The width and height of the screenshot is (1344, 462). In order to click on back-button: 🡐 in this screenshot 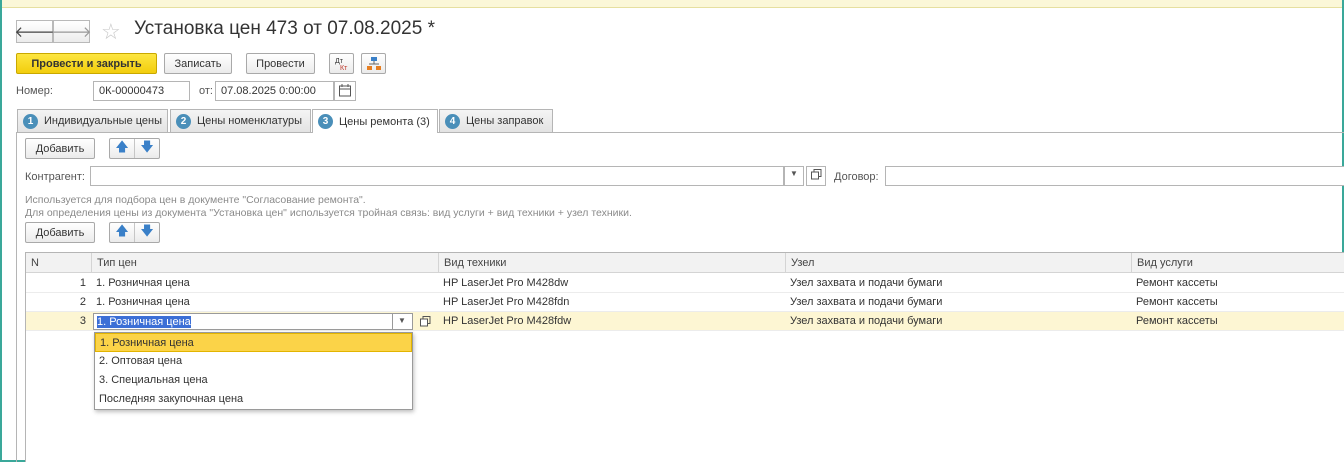, I will do `click(34, 31)`.